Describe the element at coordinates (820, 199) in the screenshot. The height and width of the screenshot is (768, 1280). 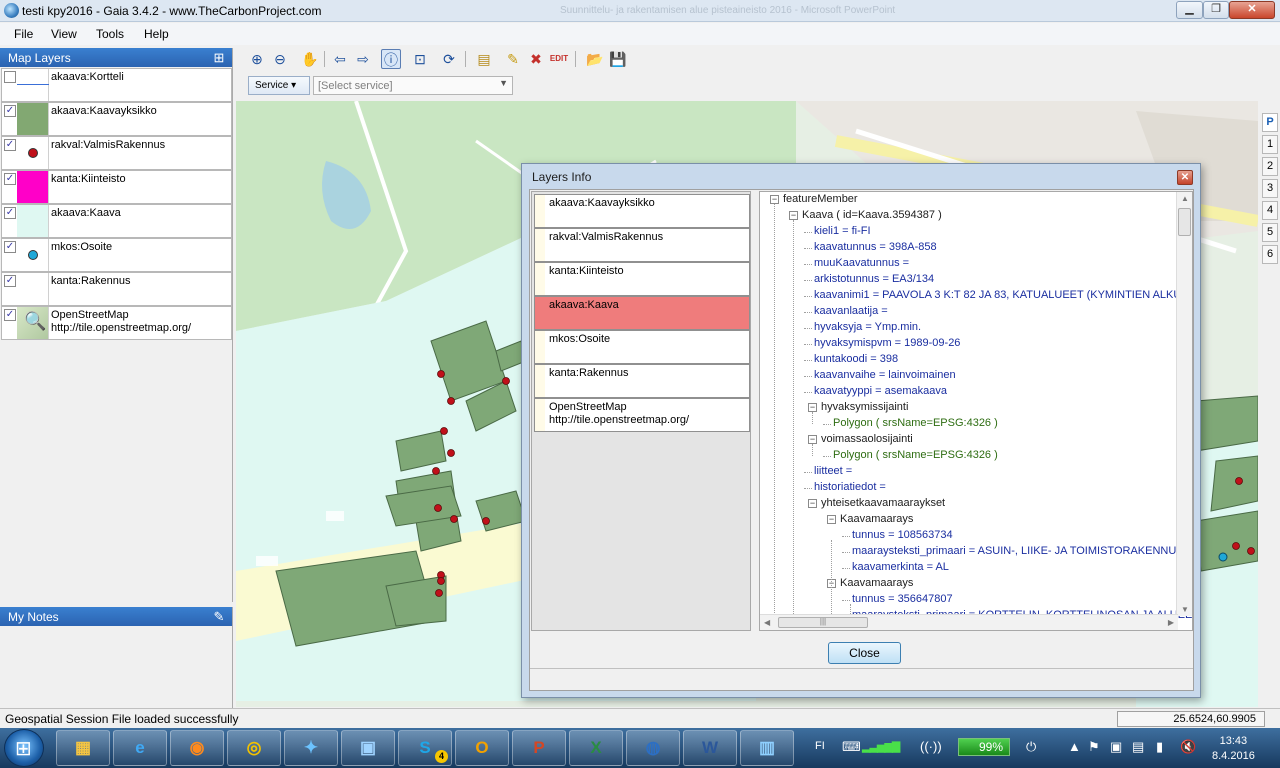
I see `tree-node: featureMember` at that location.